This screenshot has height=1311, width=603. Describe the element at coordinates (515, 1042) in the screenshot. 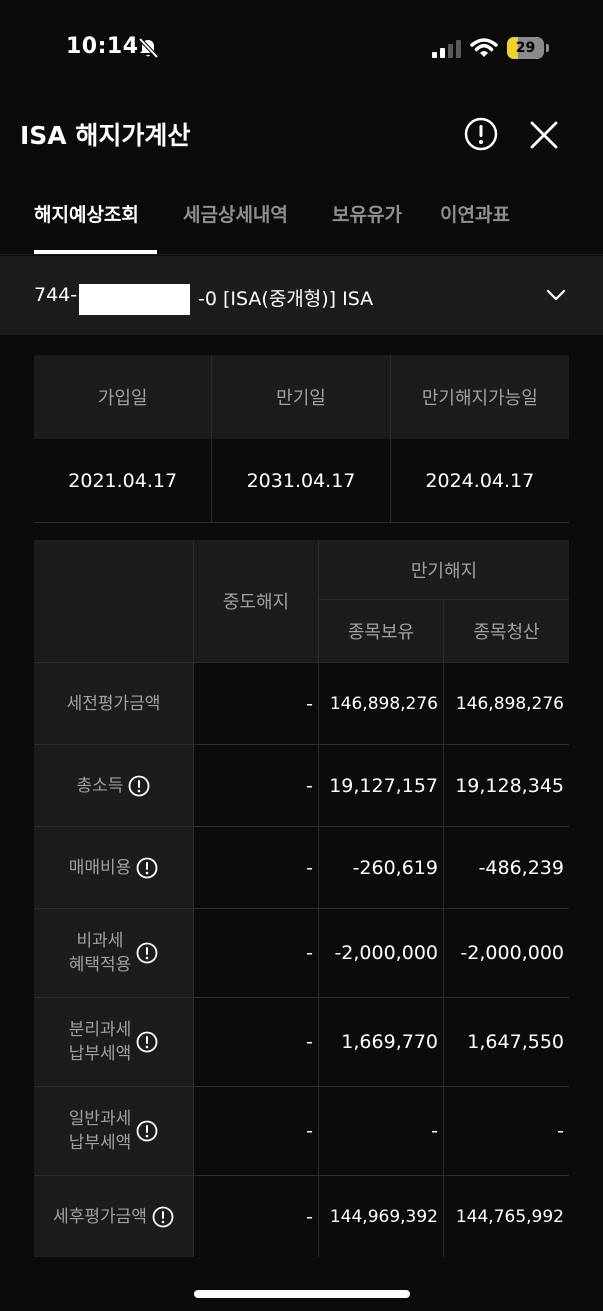

I see `liquidate-value: 1,647,550` at that location.